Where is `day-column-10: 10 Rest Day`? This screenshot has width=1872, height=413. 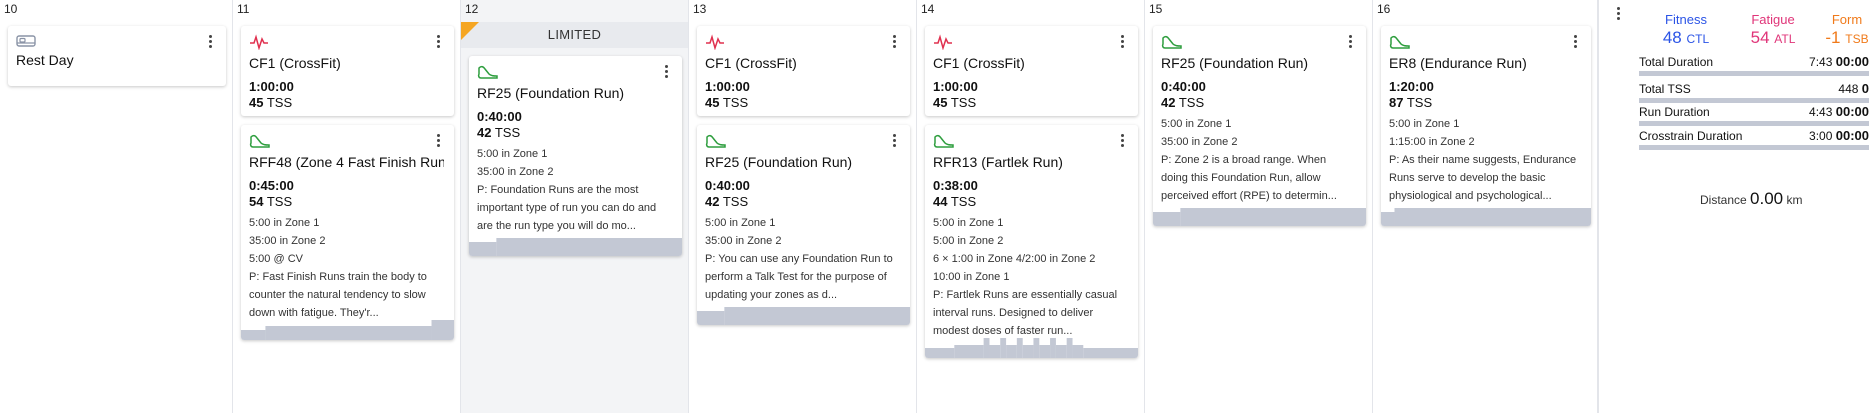 day-column-10: 10 Rest Day is located at coordinates (116, 206).